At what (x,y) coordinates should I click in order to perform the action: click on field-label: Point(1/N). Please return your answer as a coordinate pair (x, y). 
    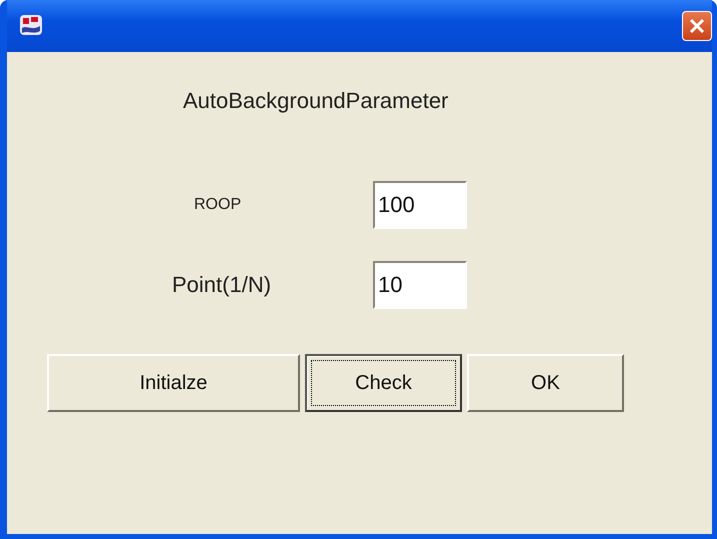
    Looking at the image, I should click on (221, 285).